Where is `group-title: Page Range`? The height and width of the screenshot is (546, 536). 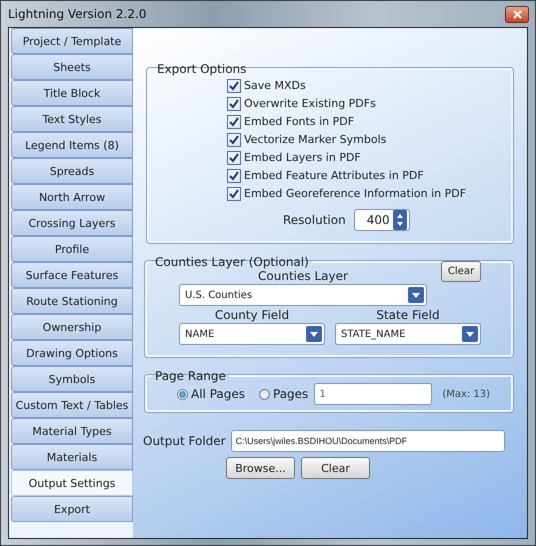
group-title: Page Range is located at coordinates (190, 376).